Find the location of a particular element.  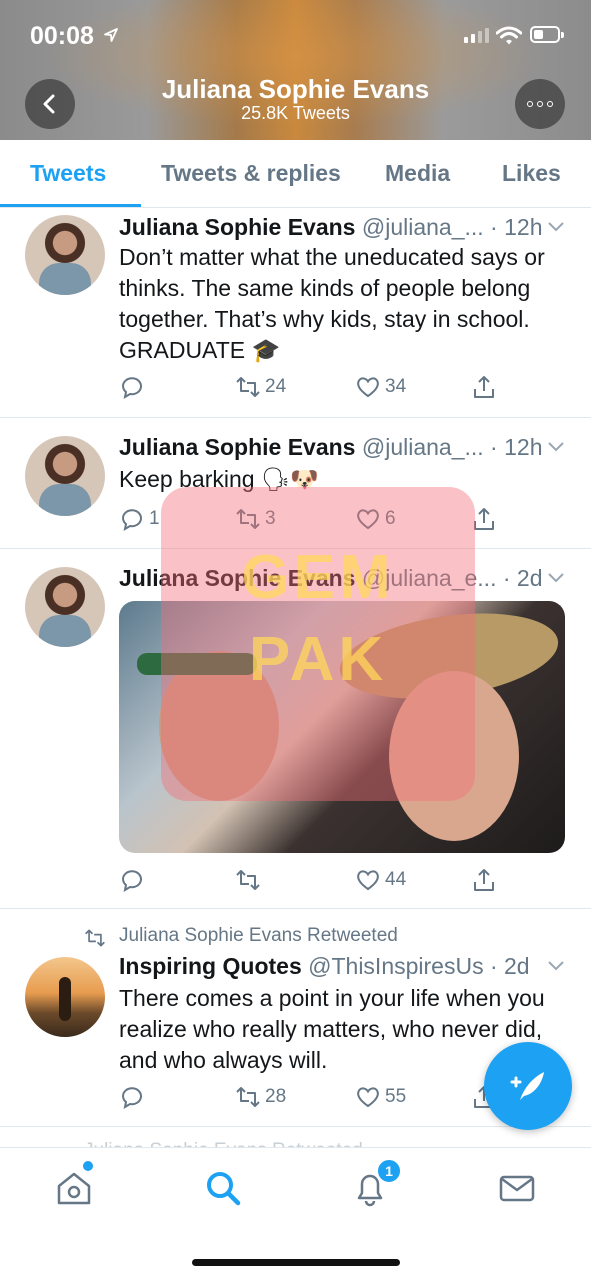

tweet-handle-time: @ThisInspiresUs · 2d is located at coordinates (419, 966).